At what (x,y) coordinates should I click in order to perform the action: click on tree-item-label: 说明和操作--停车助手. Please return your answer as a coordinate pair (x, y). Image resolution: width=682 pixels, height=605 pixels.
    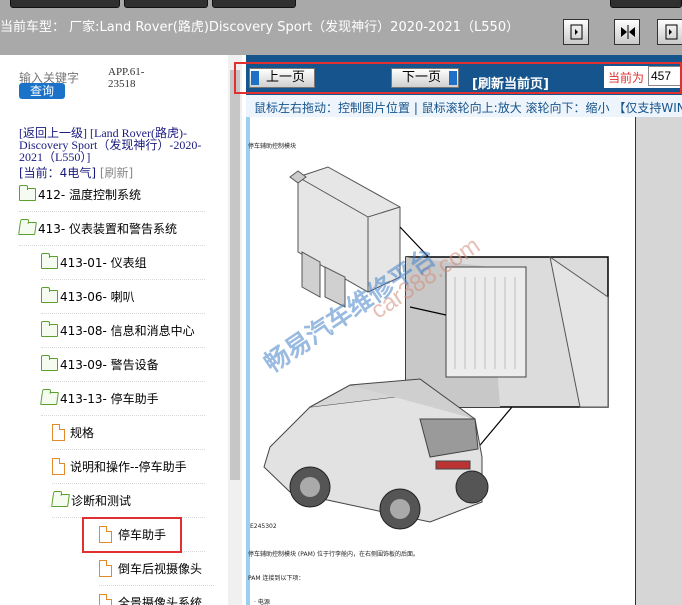
    Looking at the image, I should click on (128, 467).